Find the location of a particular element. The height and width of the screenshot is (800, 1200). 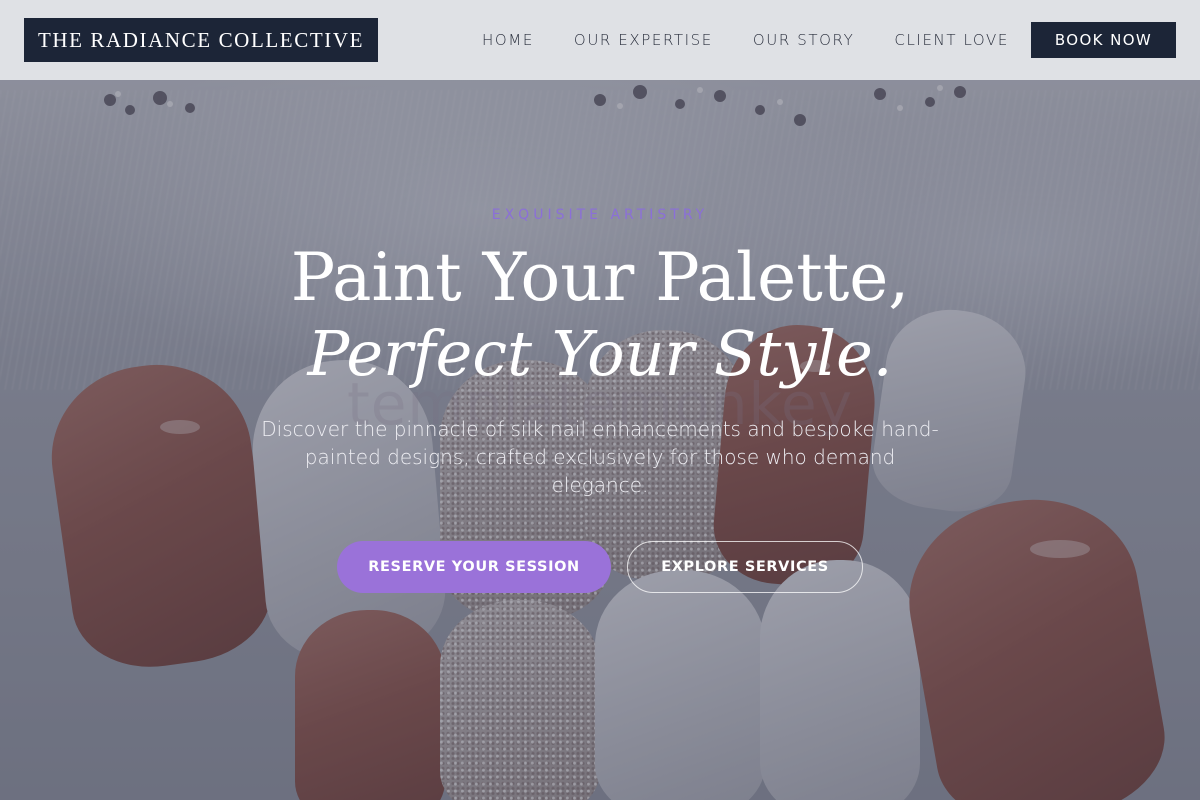

hero-headline-line1: Paint Your Palette, is located at coordinates (600, 277).